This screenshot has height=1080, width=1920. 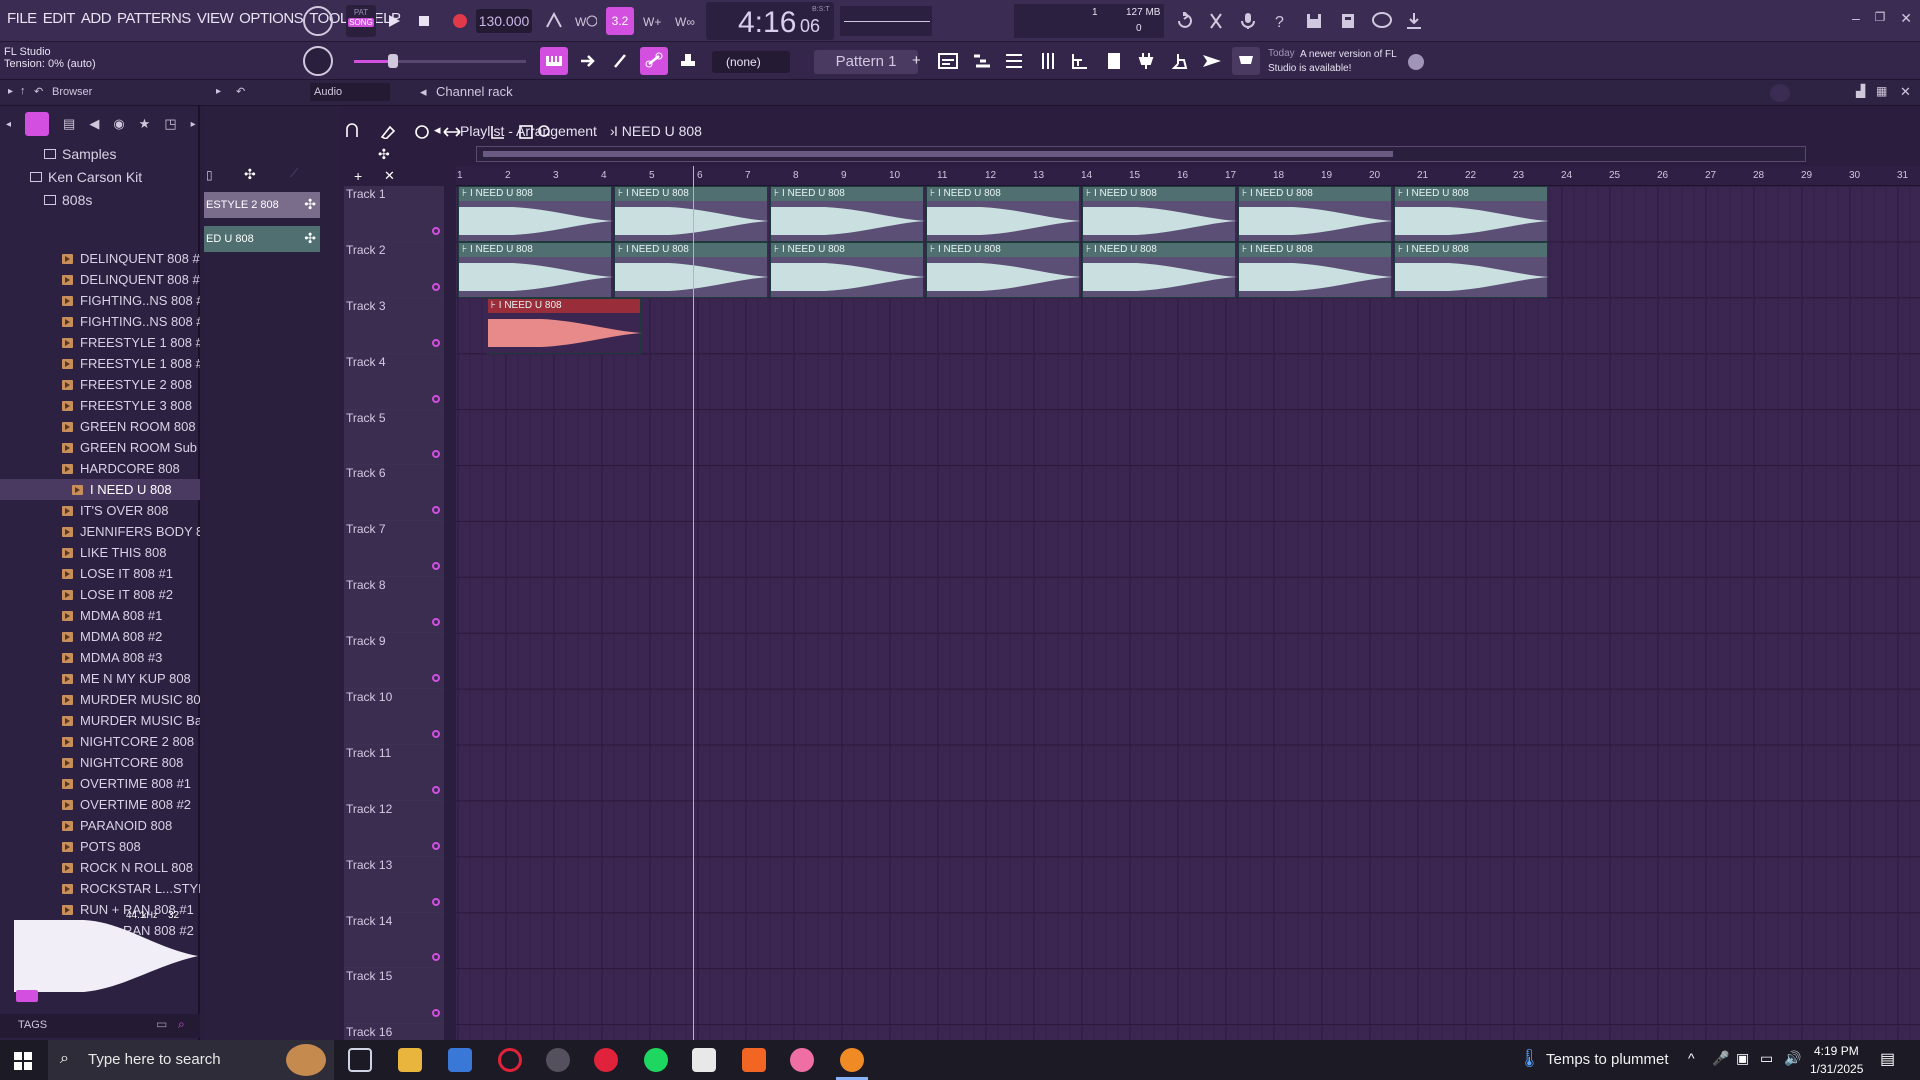 What do you see at coordinates (23, 1061) in the screenshot?
I see `windows-start-icon` at bounding box center [23, 1061].